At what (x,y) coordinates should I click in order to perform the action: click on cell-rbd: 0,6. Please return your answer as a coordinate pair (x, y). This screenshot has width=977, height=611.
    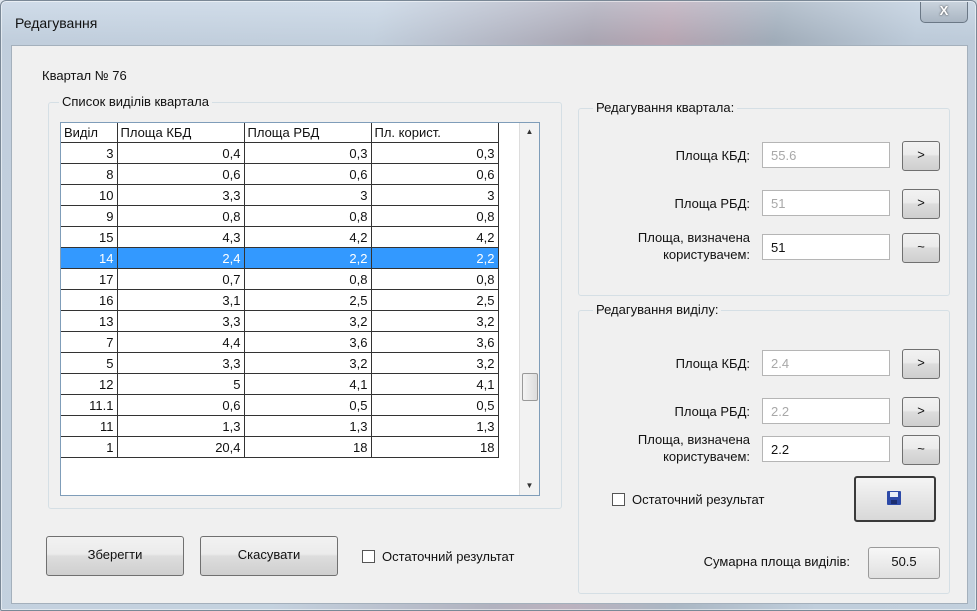
    Looking at the image, I should click on (308, 174).